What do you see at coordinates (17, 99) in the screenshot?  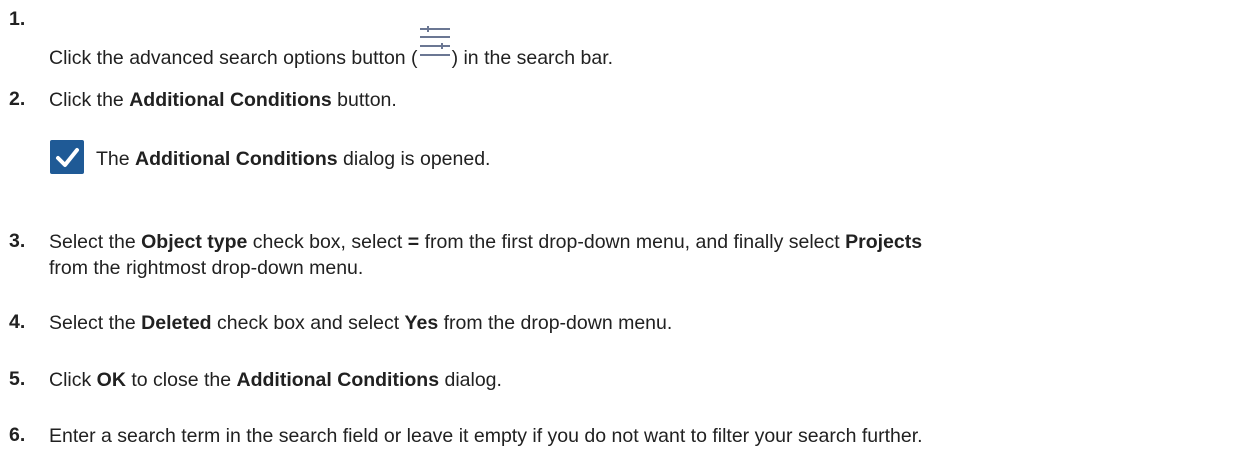 I see `step-number: 2.` at bounding box center [17, 99].